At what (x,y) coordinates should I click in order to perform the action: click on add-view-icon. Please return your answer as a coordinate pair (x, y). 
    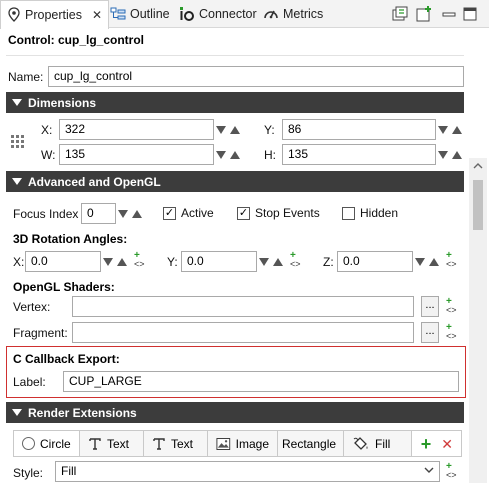
    Looking at the image, I should click on (424, 14).